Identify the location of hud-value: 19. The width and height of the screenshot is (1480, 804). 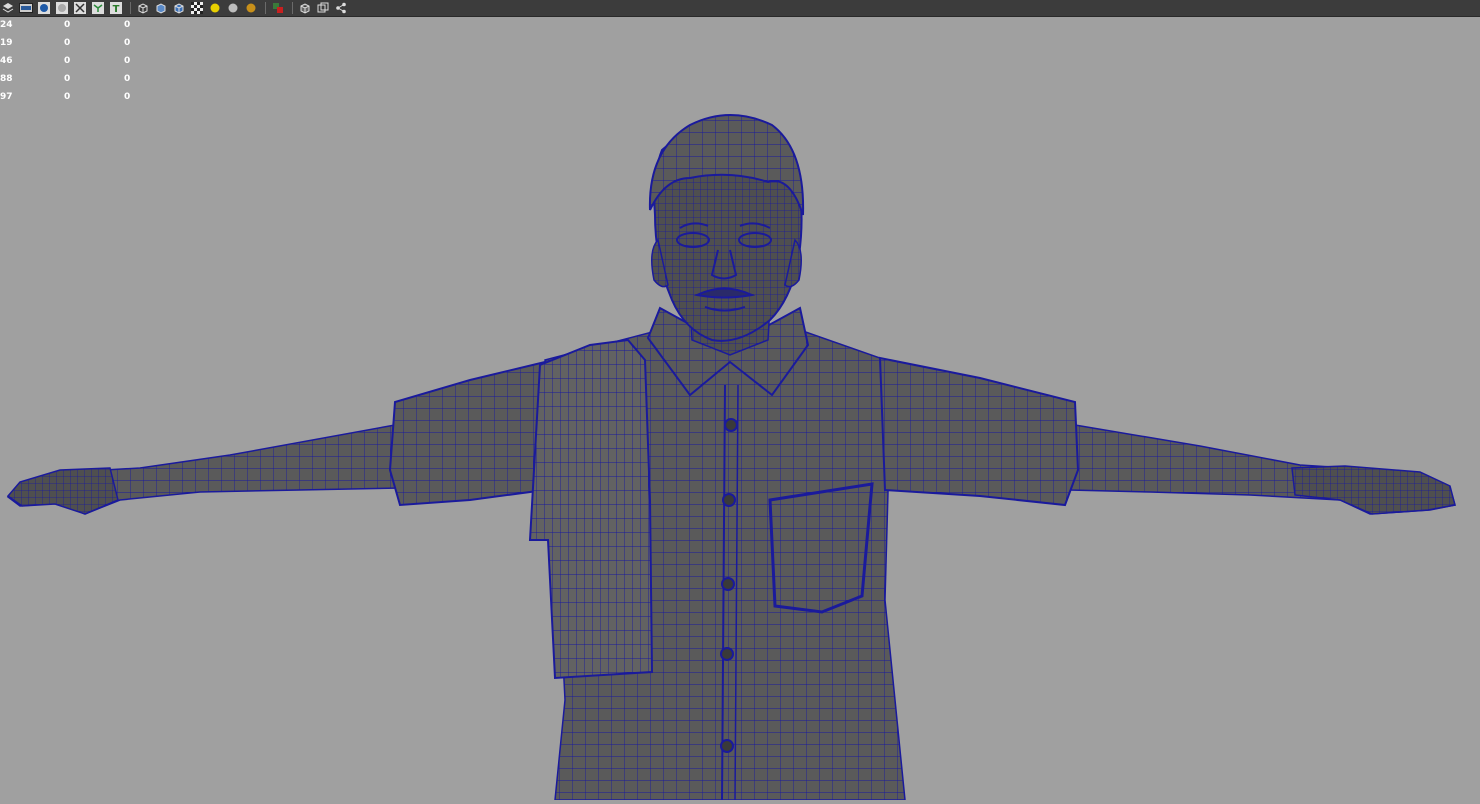
(6, 43).